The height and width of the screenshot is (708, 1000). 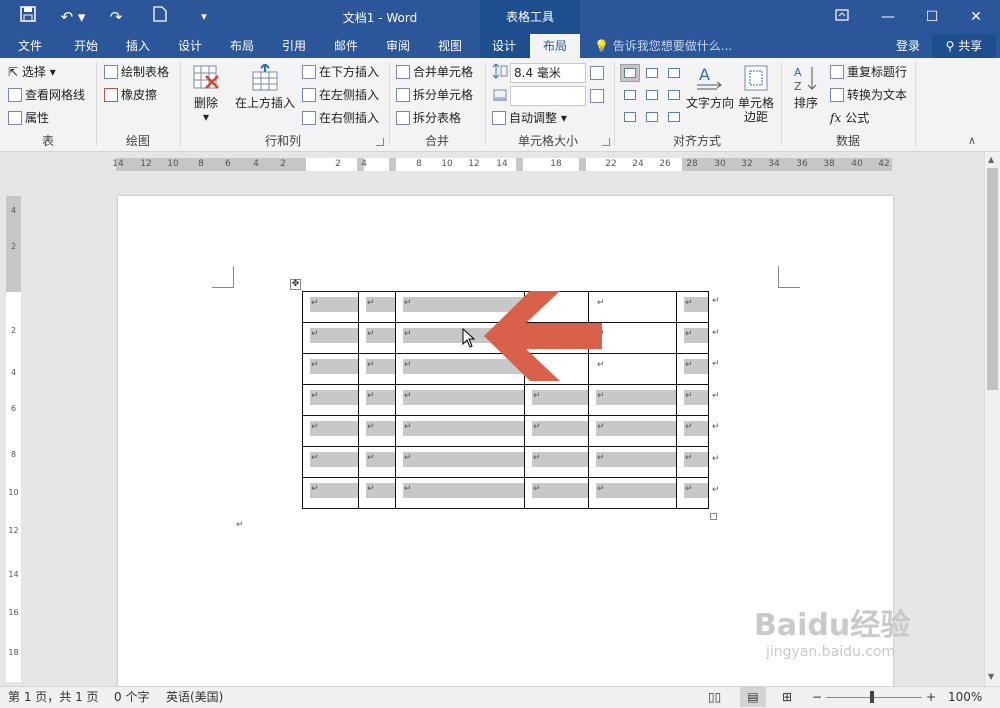 I want to click on language-indicator: 英语(美国), so click(x=194, y=697).